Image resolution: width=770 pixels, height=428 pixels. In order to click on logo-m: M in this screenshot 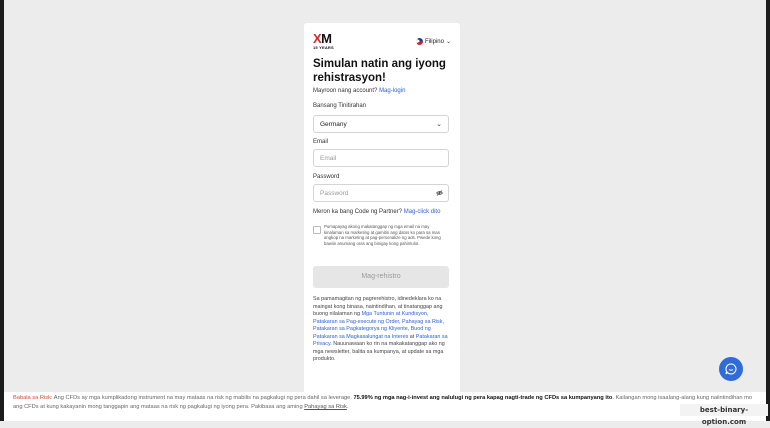, I will do `click(326, 38)`.